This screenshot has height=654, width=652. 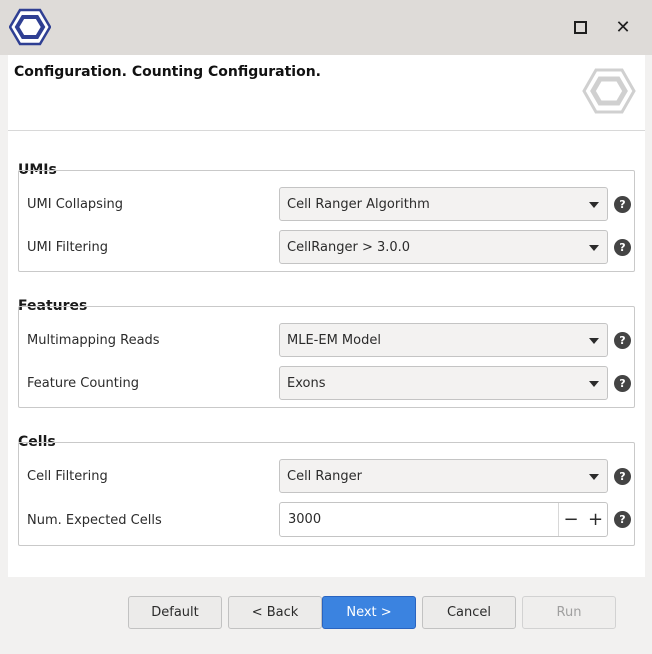 I want to click on feature-counting-select: Exons, so click(x=443, y=383).